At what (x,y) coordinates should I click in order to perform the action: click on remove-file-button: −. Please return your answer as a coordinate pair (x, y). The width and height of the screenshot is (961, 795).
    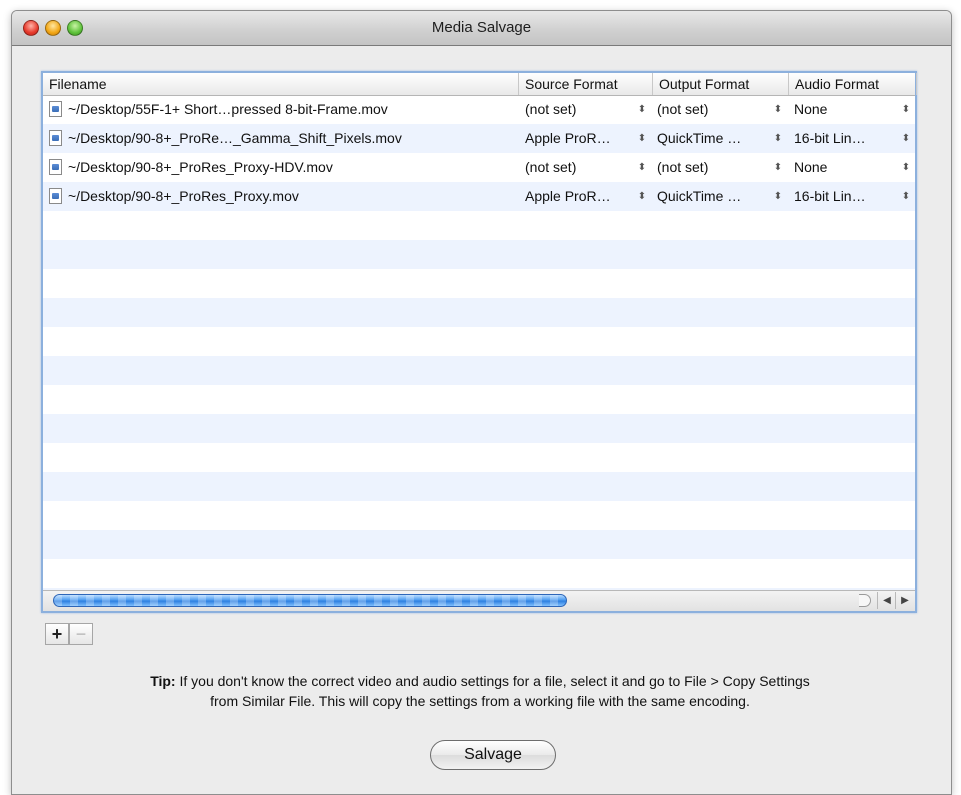
    Looking at the image, I should click on (81, 634).